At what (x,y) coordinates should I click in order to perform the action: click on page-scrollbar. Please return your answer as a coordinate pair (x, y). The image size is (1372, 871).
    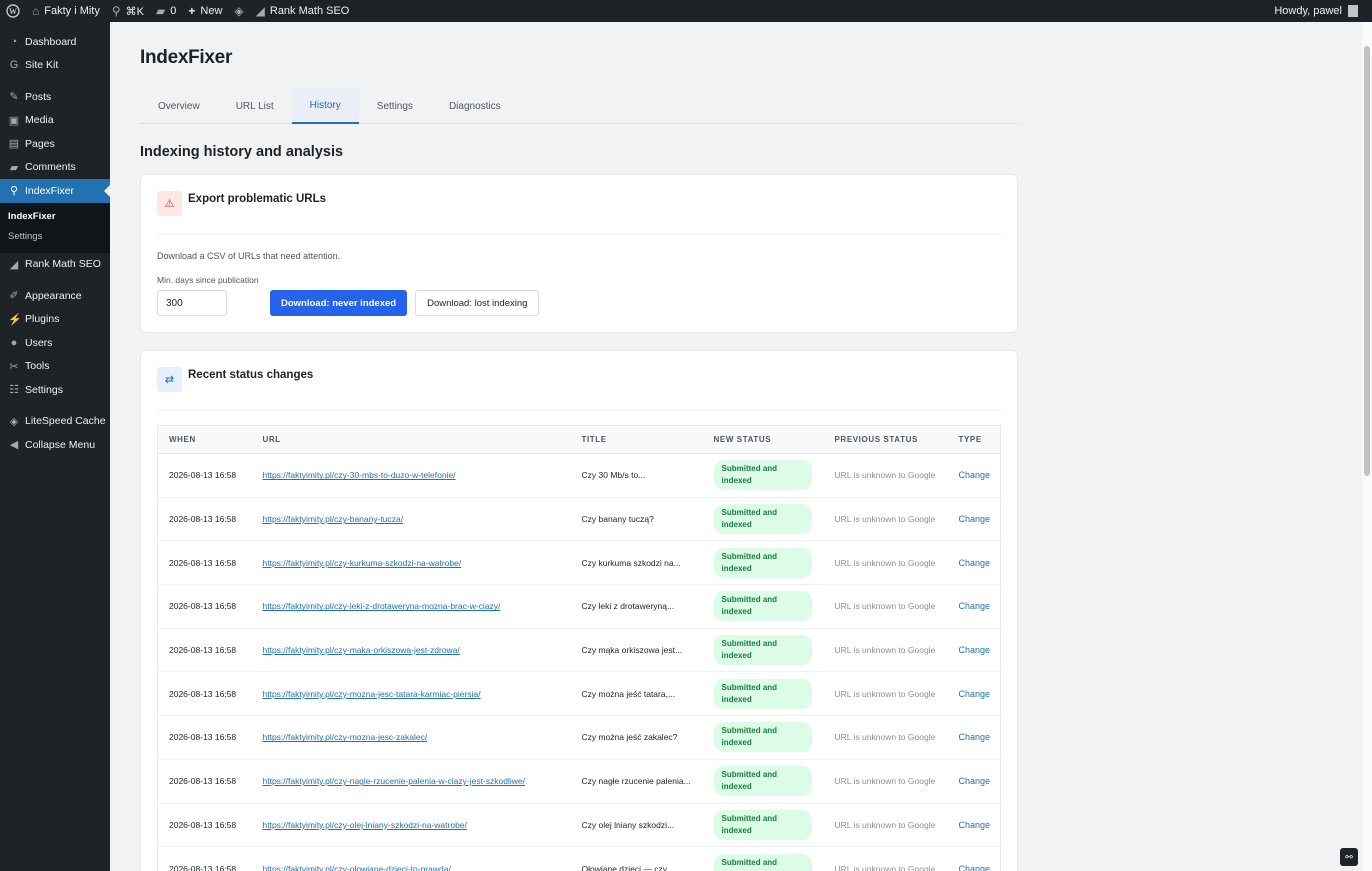
    Looking at the image, I should click on (1367, 446).